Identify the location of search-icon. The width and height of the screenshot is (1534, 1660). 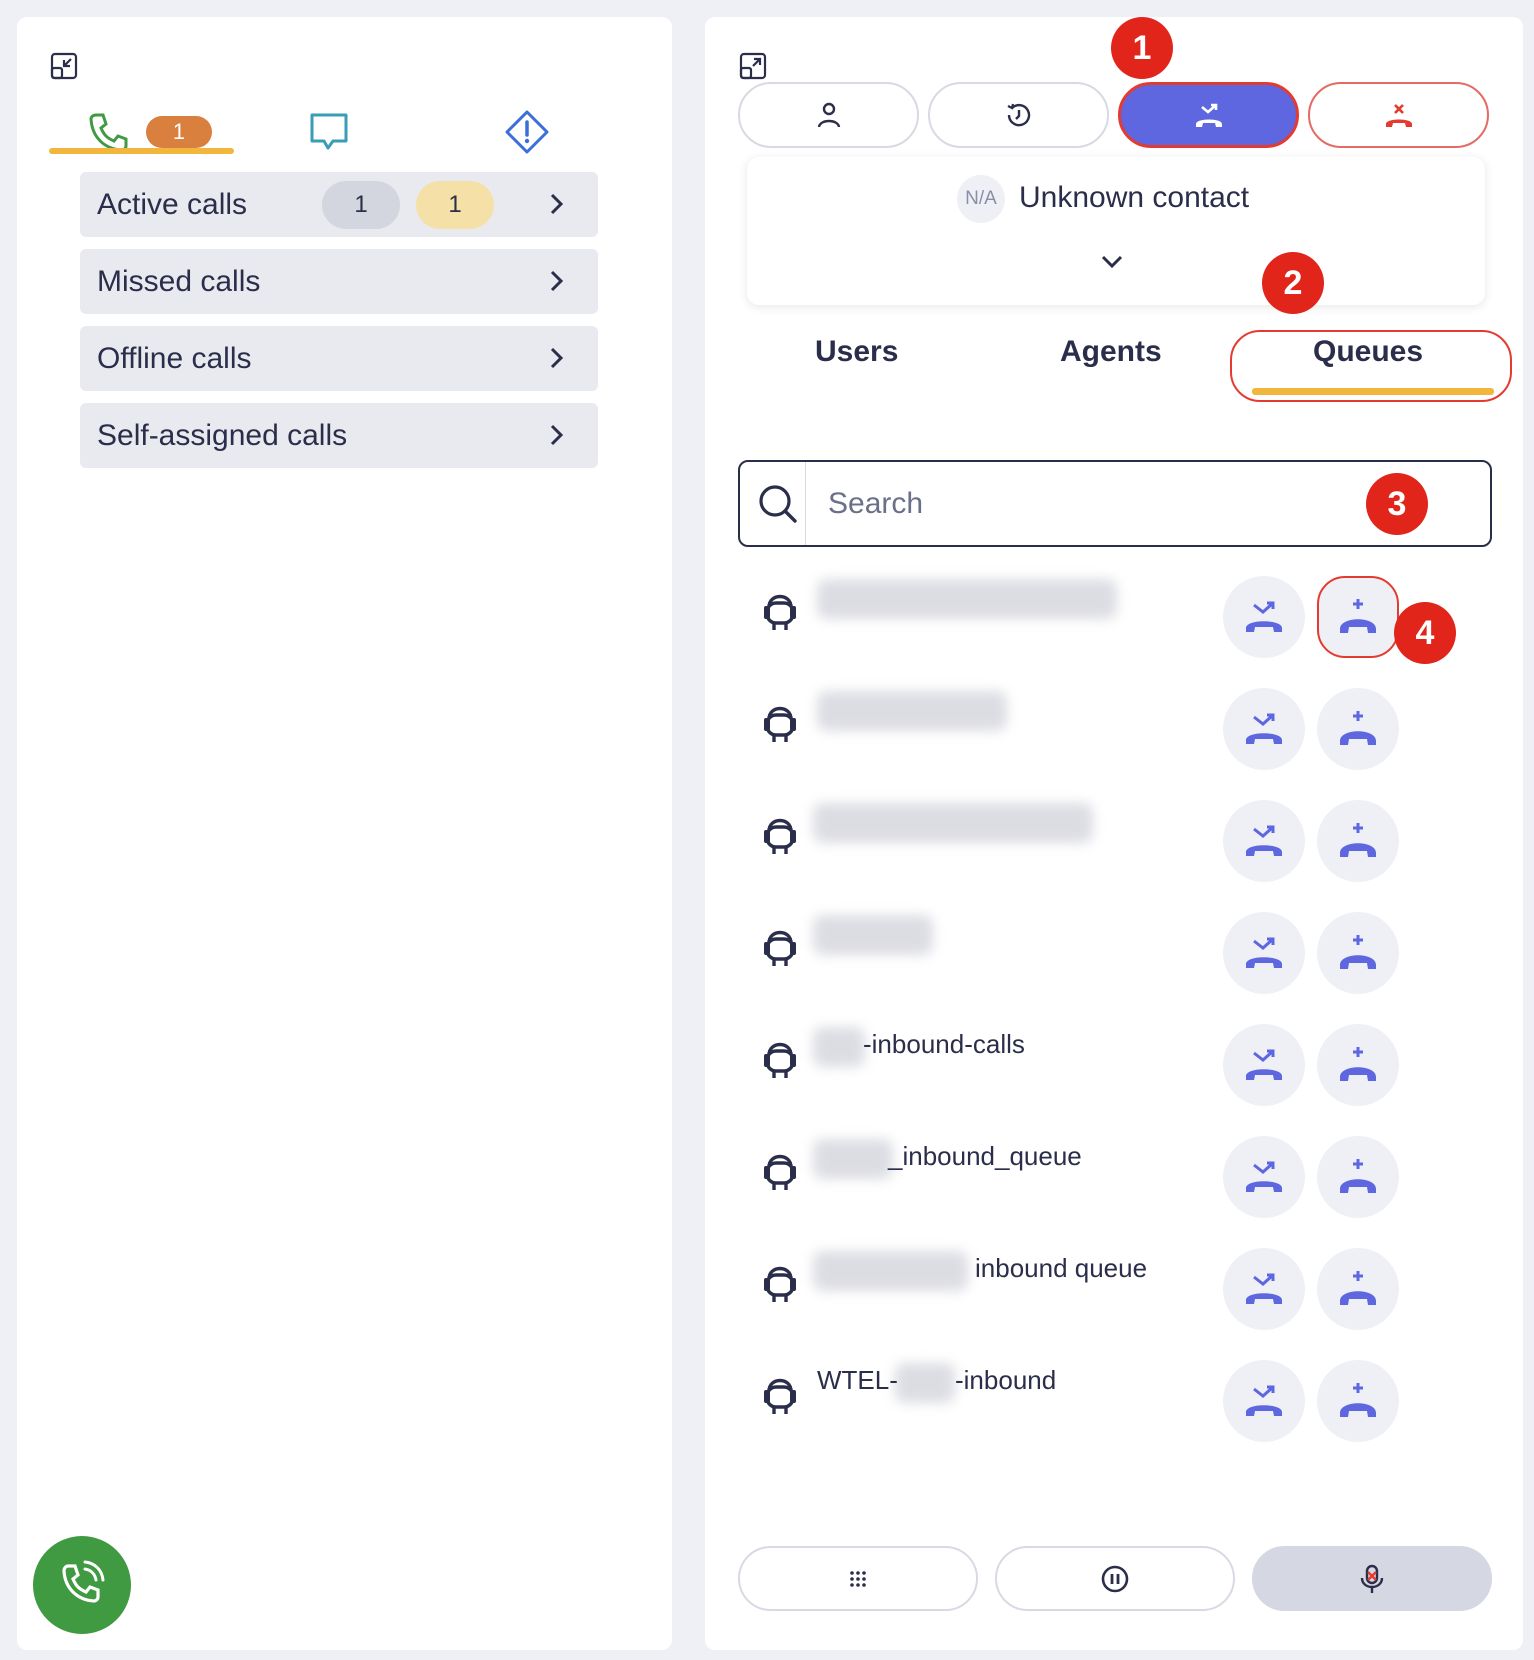
(778, 504).